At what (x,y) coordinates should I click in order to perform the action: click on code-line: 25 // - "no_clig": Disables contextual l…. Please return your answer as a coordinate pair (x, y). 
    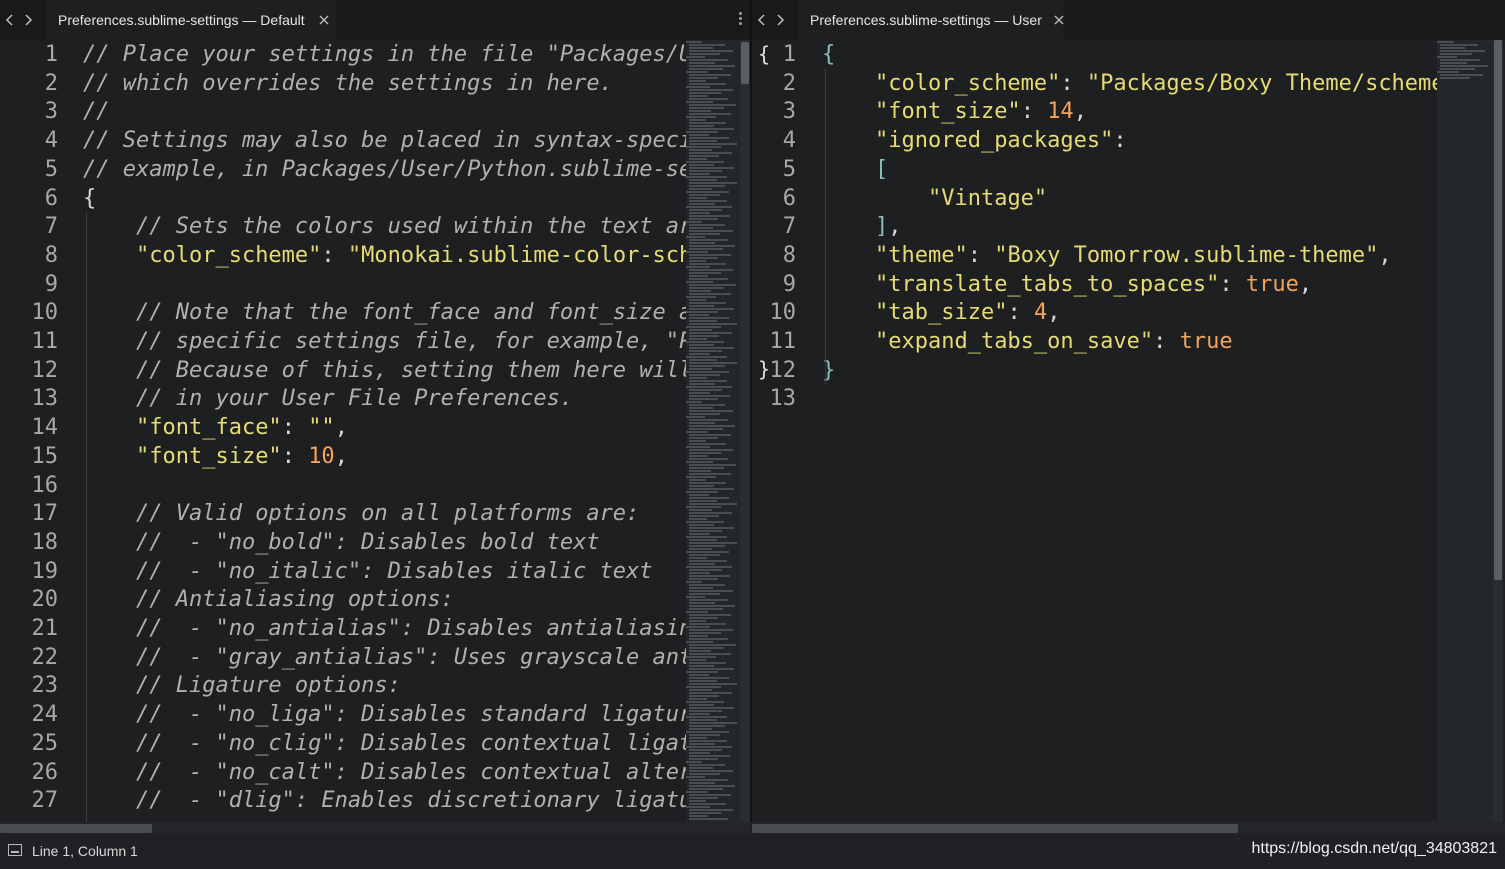
    Looking at the image, I should click on (343, 743).